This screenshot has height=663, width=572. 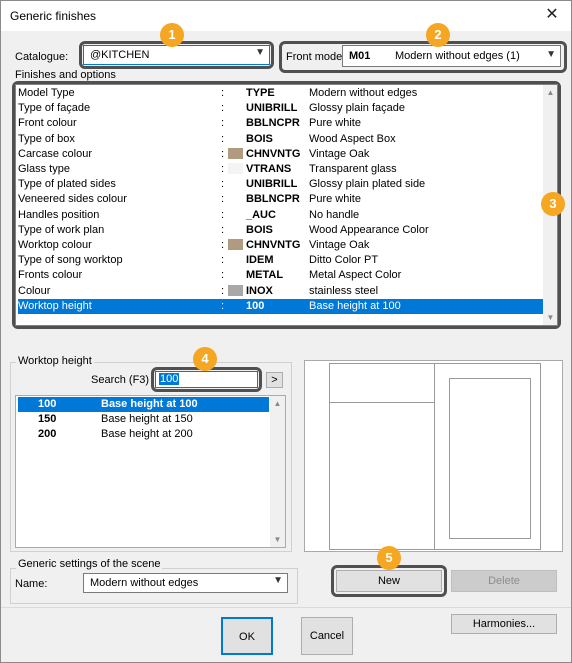 I want to click on finish-row: Type of song worktop: IDEM Ditto Color PT, so click(x=280, y=260).